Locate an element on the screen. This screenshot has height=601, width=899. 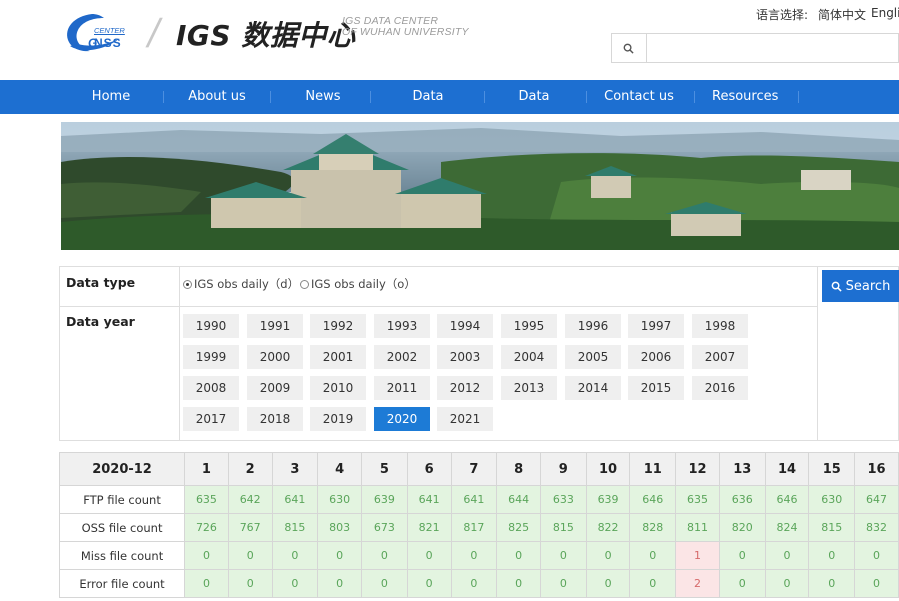
year-button-2000: 2000 is located at coordinates (275, 357).